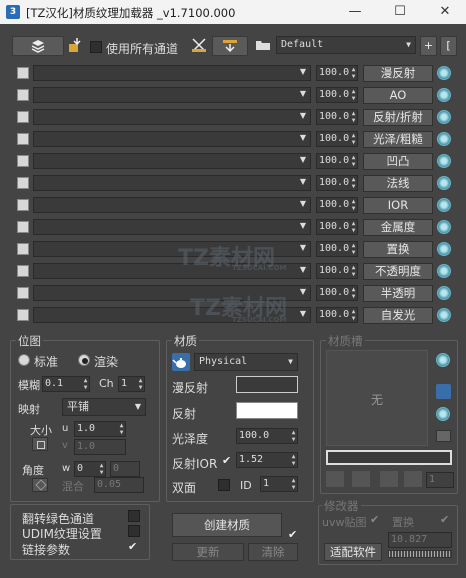 The height and width of the screenshot is (578, 466). Describe the element at coordinates (398, 271) in the screenshot. I see `row-map-button: 不透明度` at that location.